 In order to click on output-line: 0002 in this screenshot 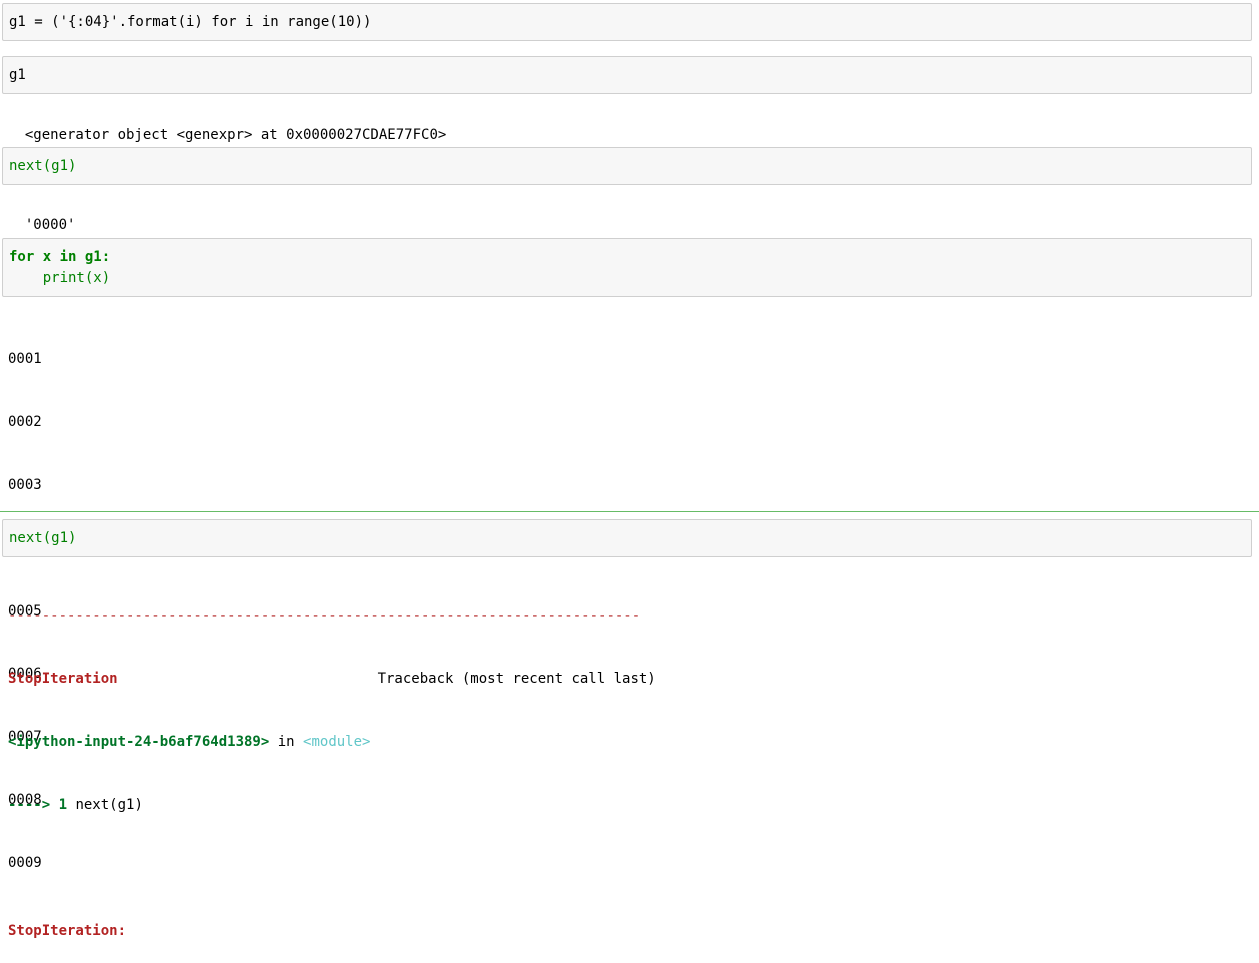, I will do `click(25, 422)`.